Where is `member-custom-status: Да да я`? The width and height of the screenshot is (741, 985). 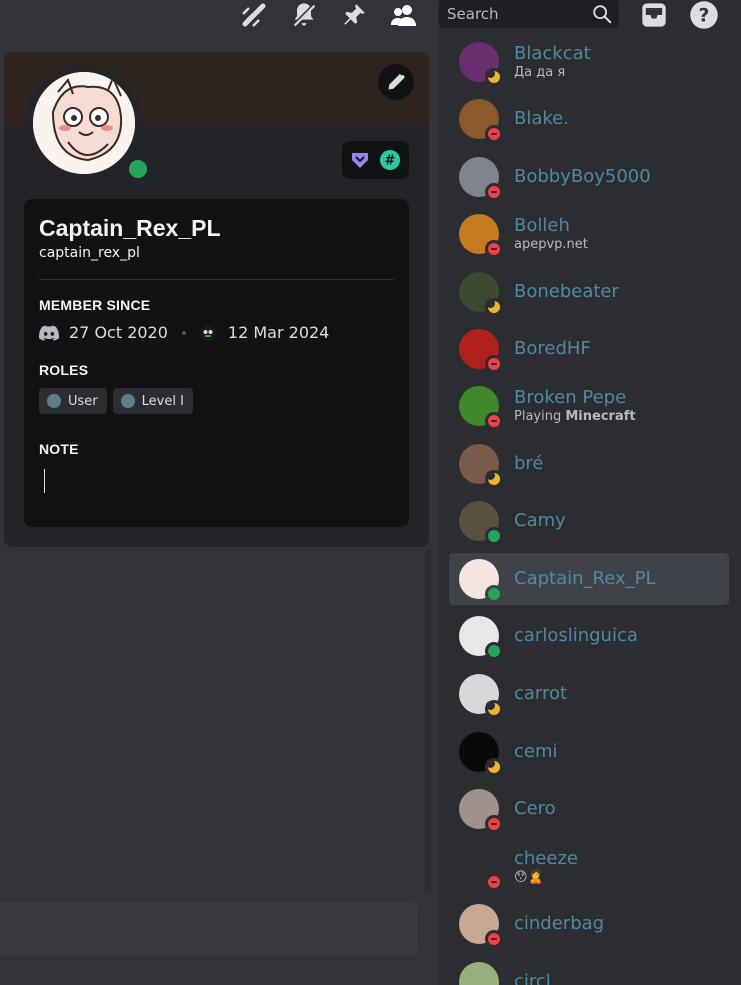
member-custom-status: Да да я is located at coordinates (540, 72).